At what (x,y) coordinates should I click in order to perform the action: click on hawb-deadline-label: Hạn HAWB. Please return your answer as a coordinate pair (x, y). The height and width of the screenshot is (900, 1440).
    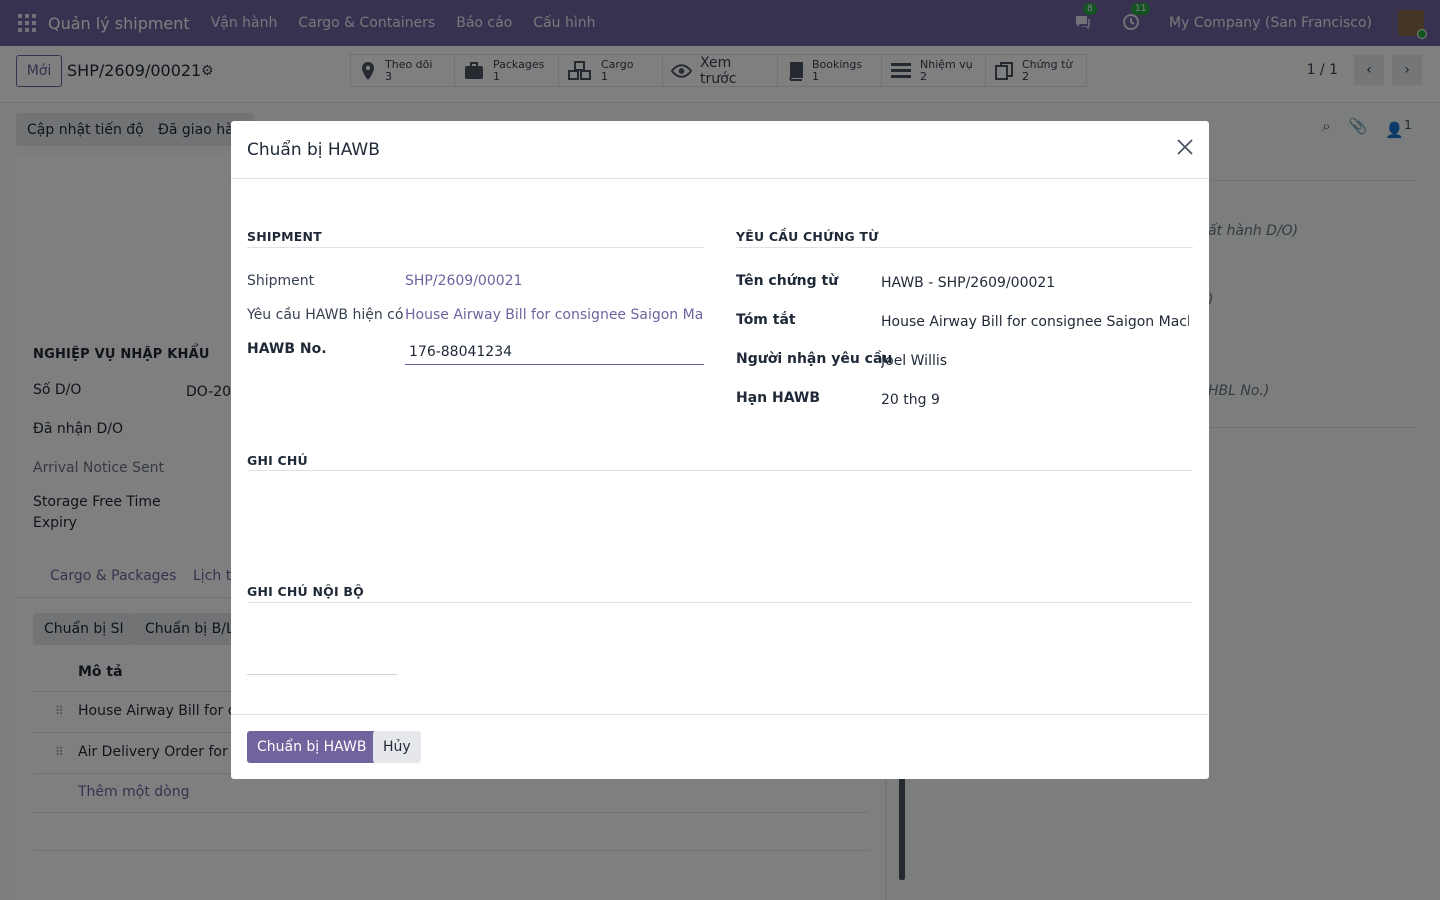
    Looking at the image, I should click on (778, 398).